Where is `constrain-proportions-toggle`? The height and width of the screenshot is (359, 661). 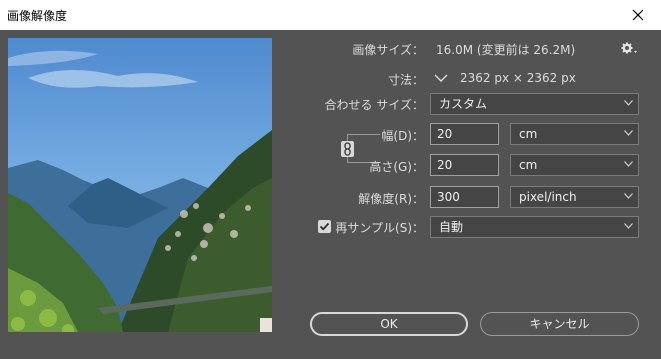 constrain-proportions-toggle is located at coordinates (347, 149).